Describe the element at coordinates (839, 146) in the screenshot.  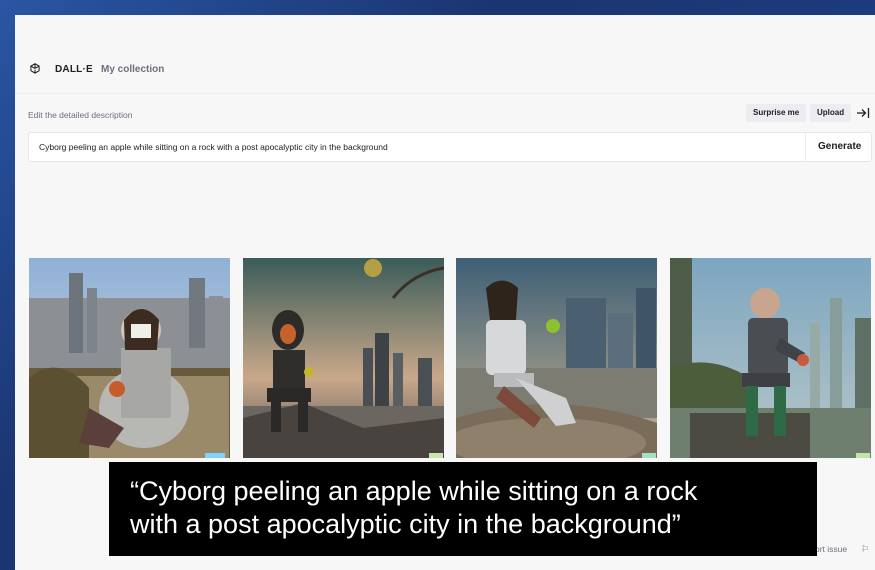
I see `generate-button: Generate` at that location.